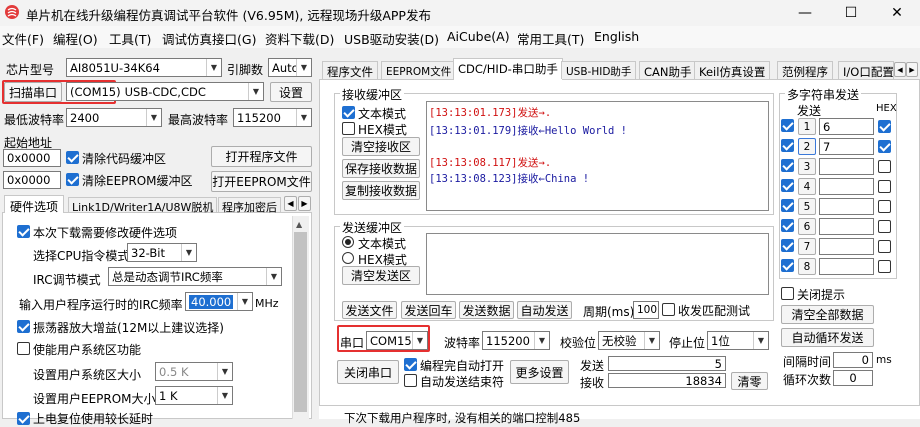 The height and width of the screenshot is (427, 920). What do you see at coordinates (807, 266) in the screenshot?
I see `row-send-button: 8` at bounding box center [807, 266].